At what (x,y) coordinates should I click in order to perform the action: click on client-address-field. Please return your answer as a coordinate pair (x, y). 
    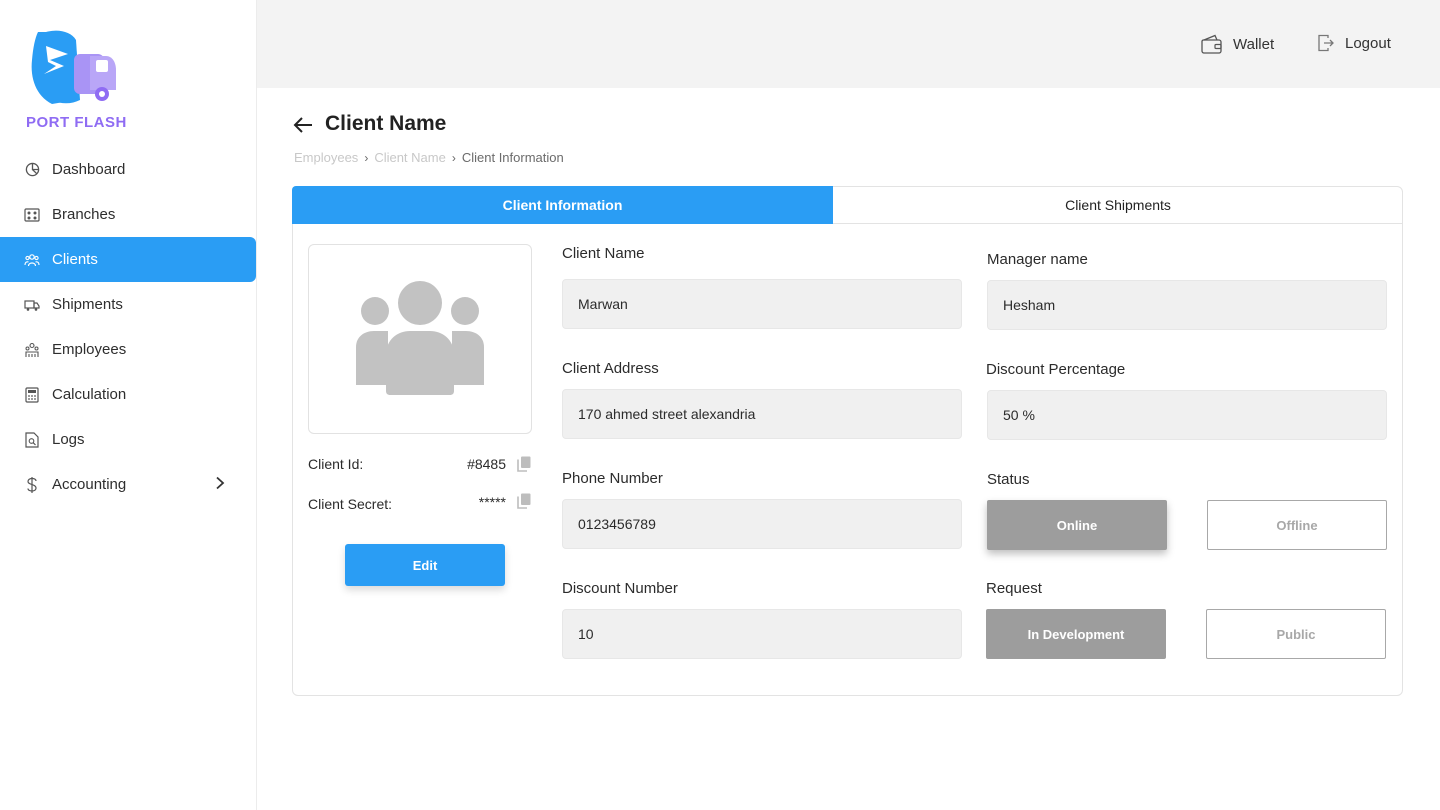
    Looking at the image, I should click on (762, 414).